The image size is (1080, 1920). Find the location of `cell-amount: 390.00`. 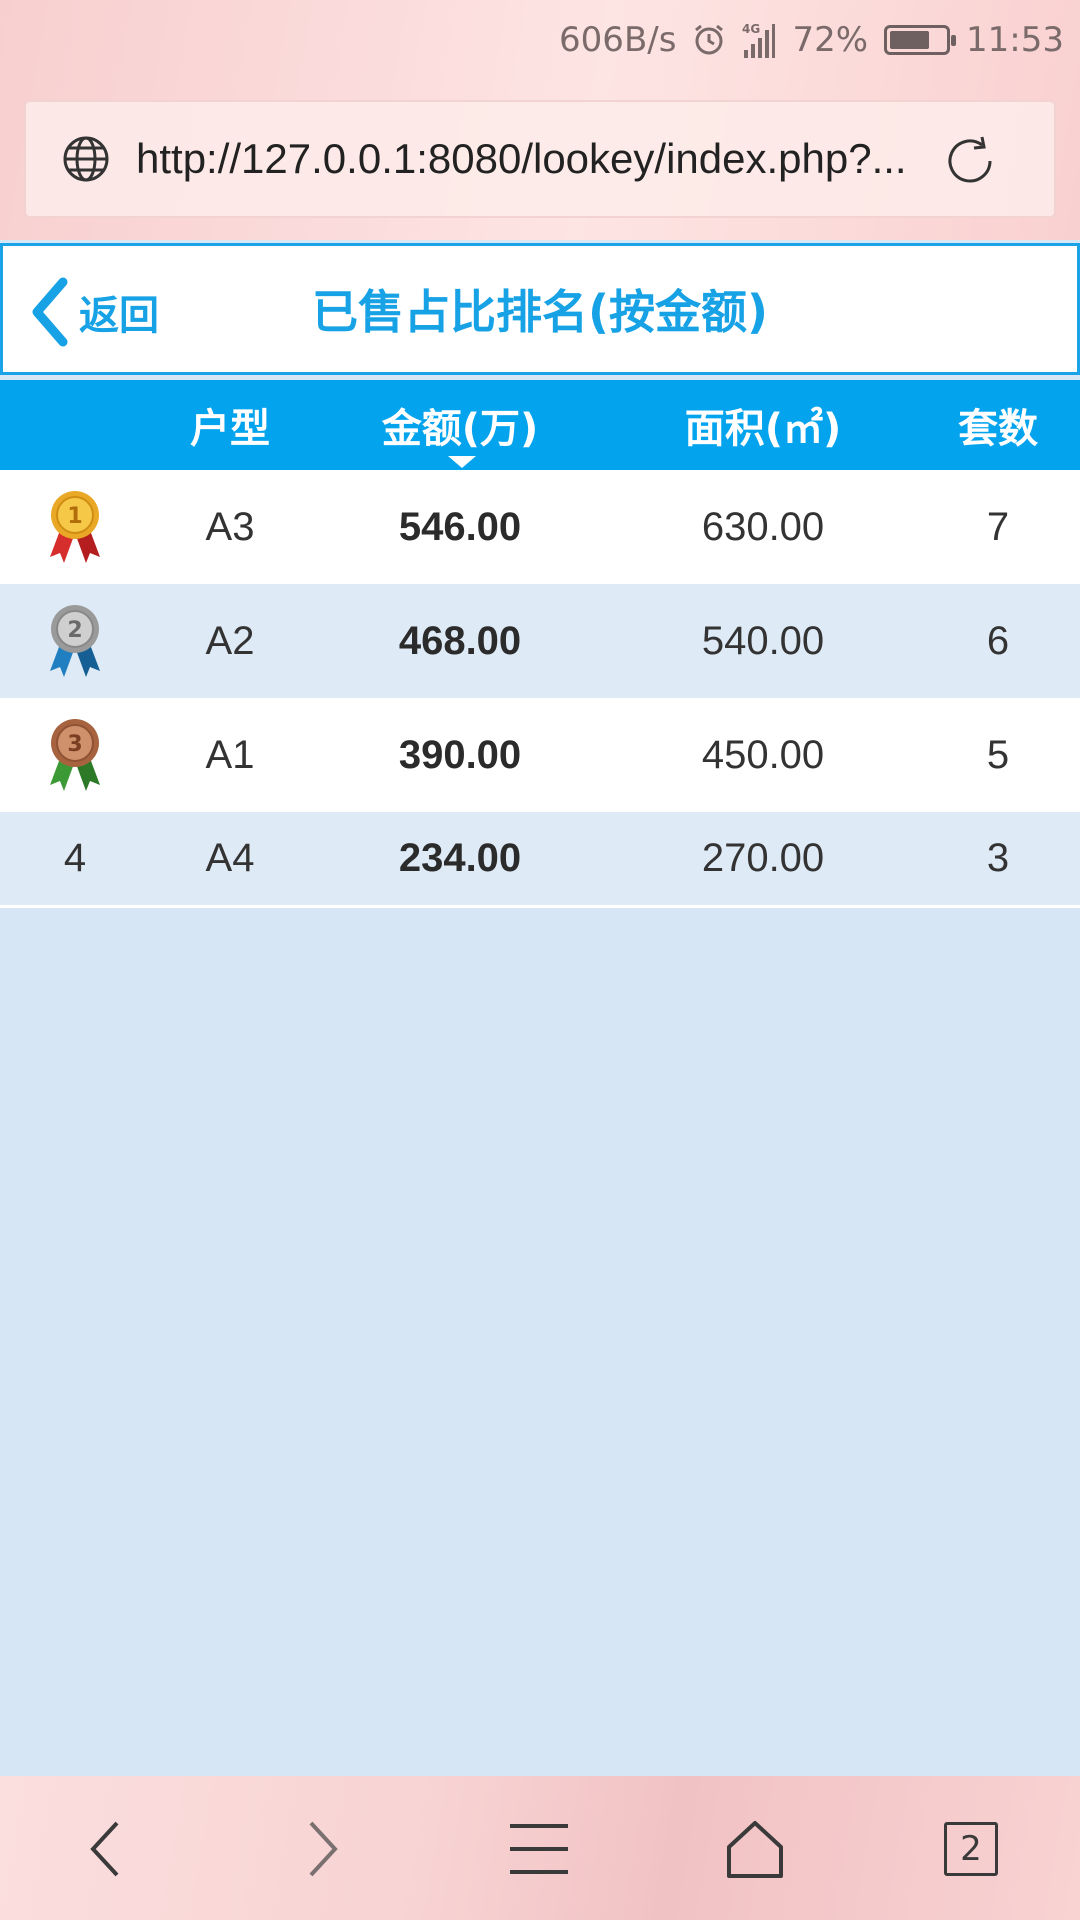

cell-amount: 390.00 is located at coordinates (460, 754).